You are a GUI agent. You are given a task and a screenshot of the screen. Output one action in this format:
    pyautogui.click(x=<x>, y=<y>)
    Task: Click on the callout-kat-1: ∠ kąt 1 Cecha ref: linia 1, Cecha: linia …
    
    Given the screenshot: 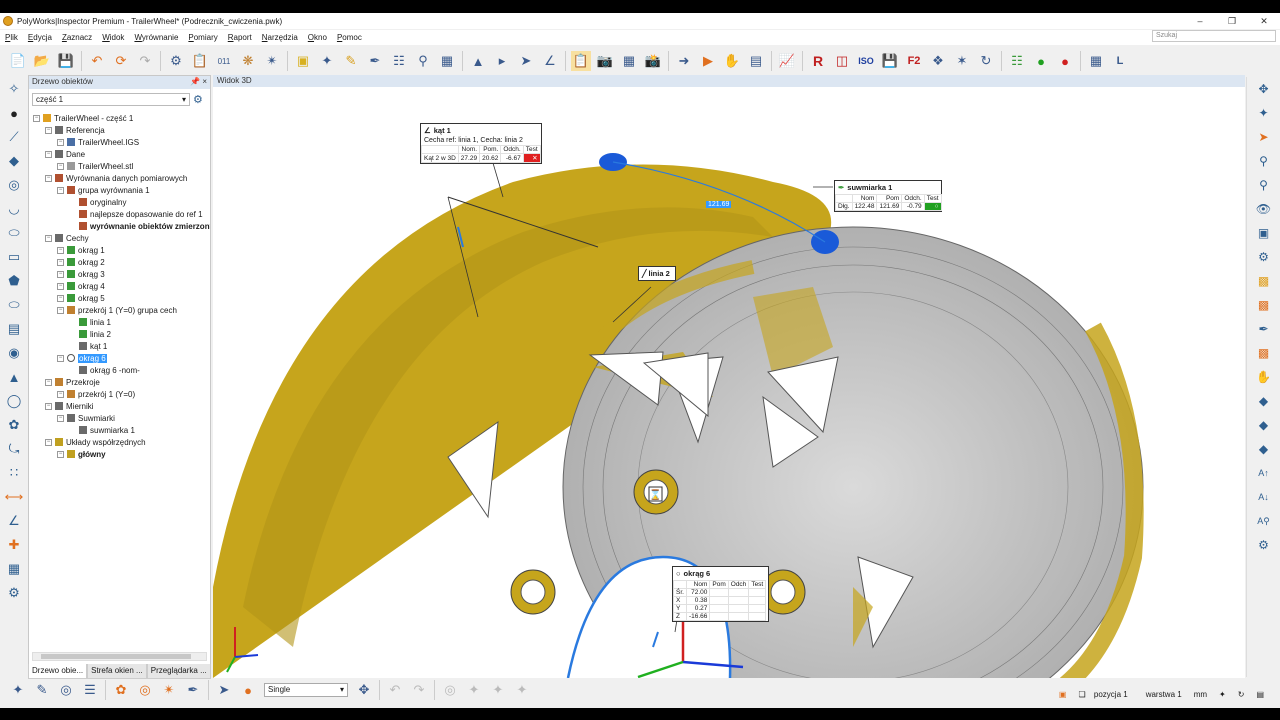 What is the action you would take?
    pyautogui.click(x=481, y=143)
    